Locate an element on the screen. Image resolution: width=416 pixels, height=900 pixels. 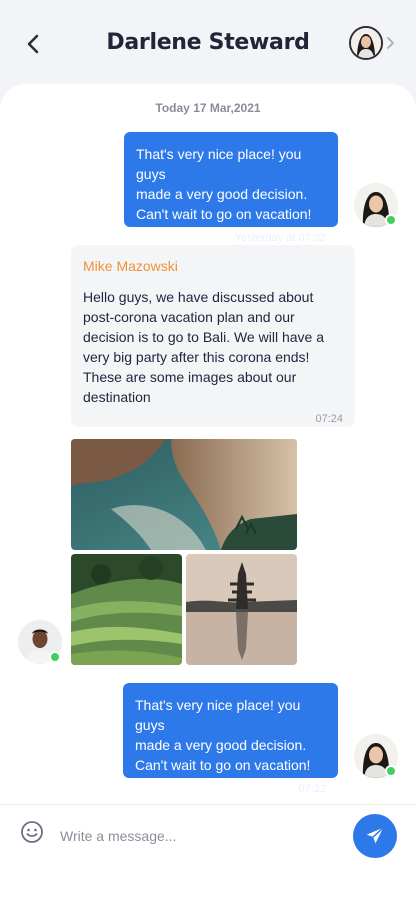
beach-cliff-photo is located at coordinates (184, 494).